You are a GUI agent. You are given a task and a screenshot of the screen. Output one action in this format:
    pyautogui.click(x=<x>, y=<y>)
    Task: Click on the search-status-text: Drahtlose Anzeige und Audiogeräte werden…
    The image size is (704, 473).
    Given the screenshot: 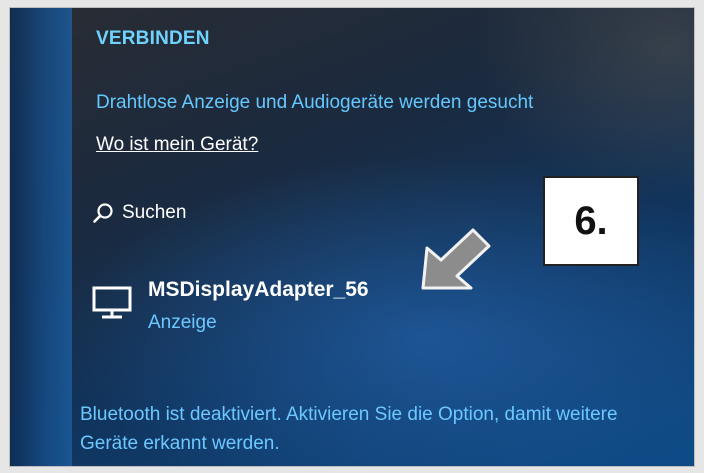 What is the action you would take?
    pyautogui.click(x=315, y=102)
    